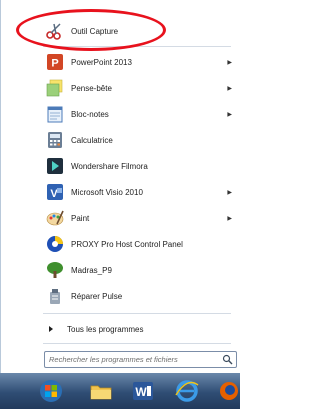 Image resolution: width=320 pixels, height=409 pixels. What do you see at coordinates (109, 166) in the screenshot?
I see `menu-item-label: Wondershare Filmora` at bounding box center [109, 166].